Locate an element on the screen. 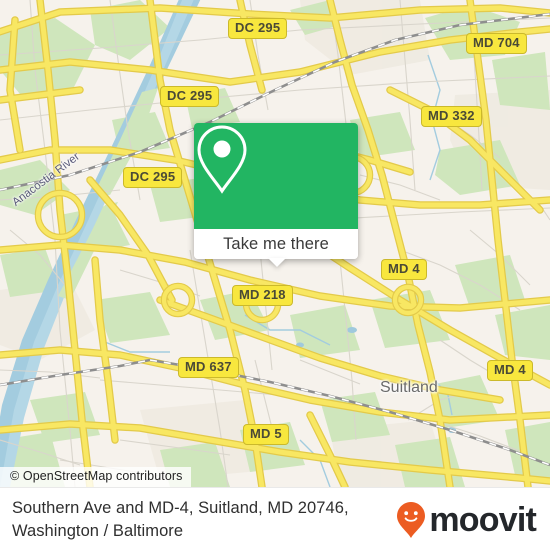 The width and height of the screenshot is (550, 550). road-shield: MD 5 is located at coordinates (266, 434).